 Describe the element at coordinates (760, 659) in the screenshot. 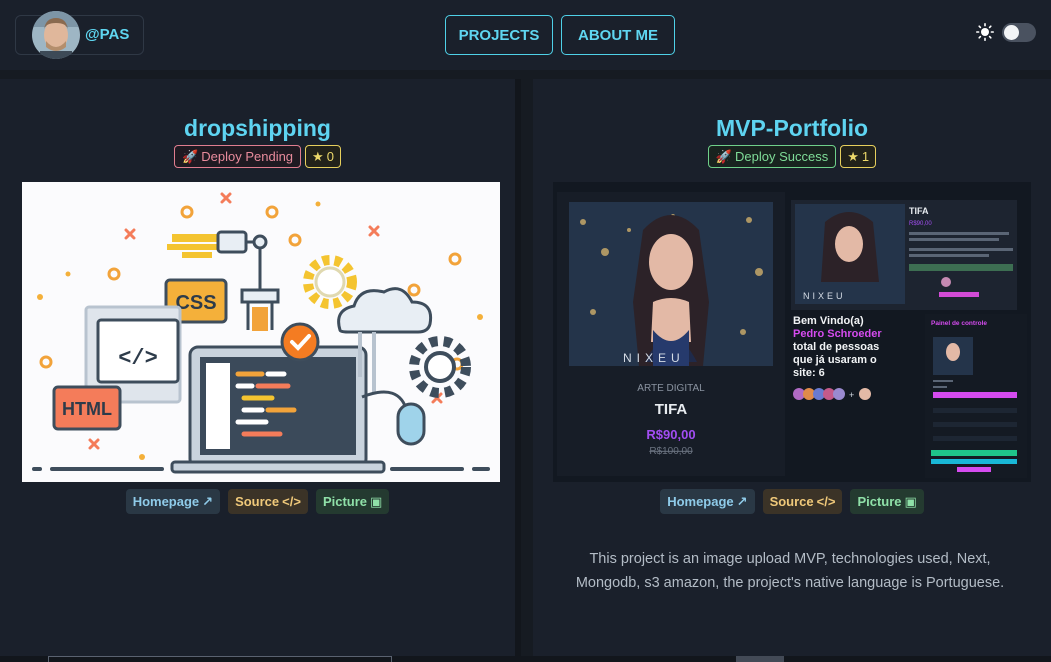

I see `scrollbar-thumb-secondary` at that location.